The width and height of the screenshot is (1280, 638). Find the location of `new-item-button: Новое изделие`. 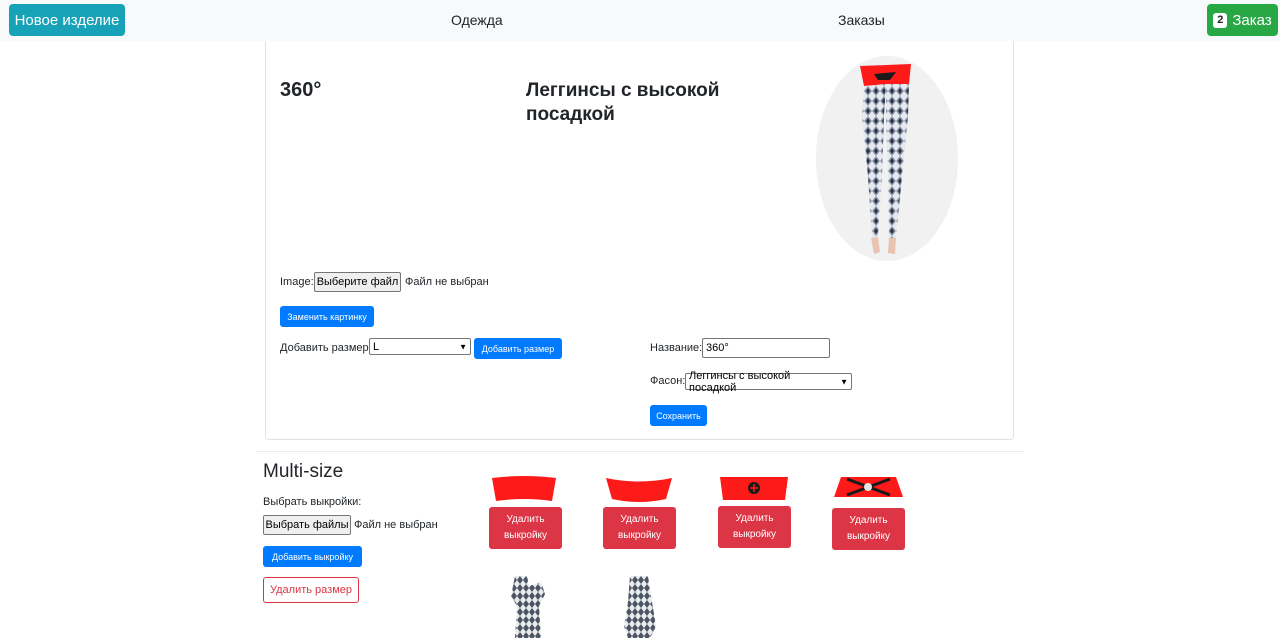

new-item-button: Новое изделие is located at coordinates (67, 20).